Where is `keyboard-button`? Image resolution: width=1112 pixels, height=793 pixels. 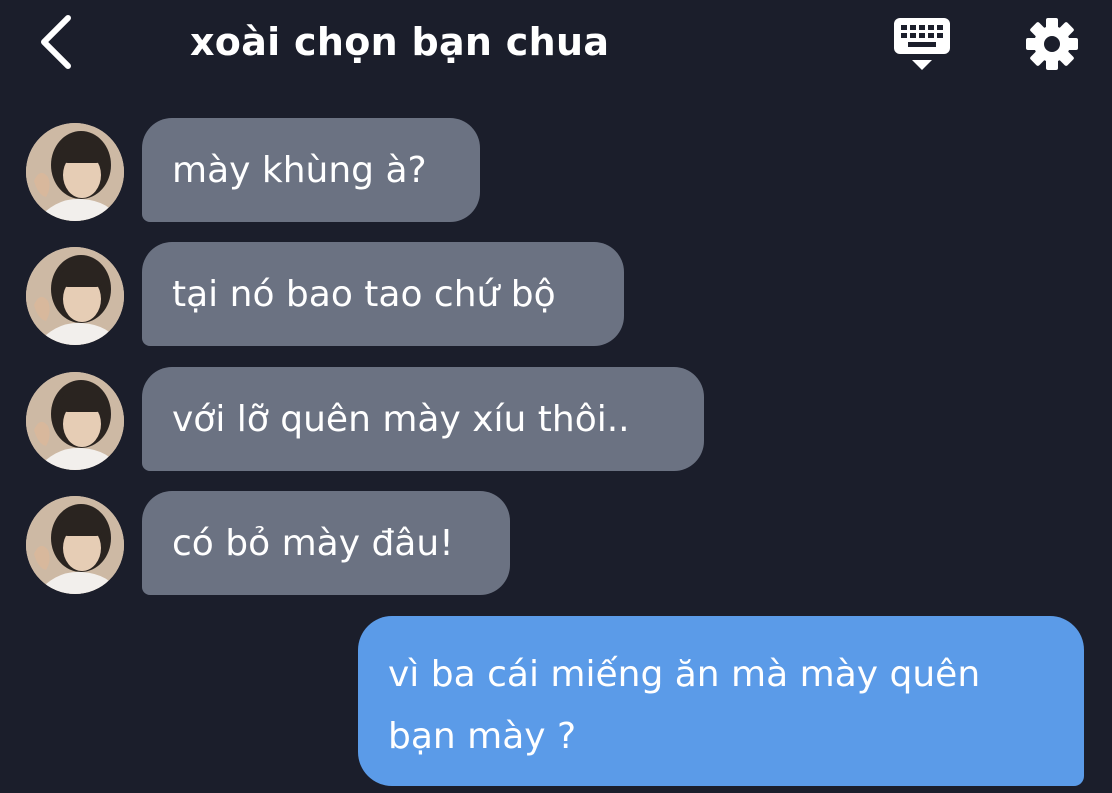
keyboard-button is located at coordinates (922, 44).